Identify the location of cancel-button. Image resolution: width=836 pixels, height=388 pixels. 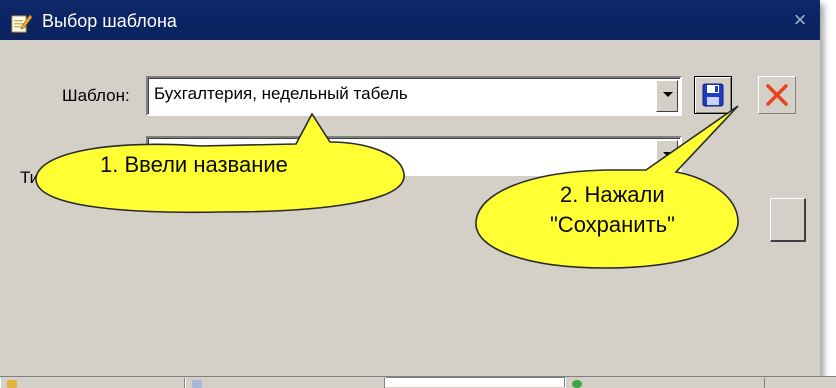
(777, 95).